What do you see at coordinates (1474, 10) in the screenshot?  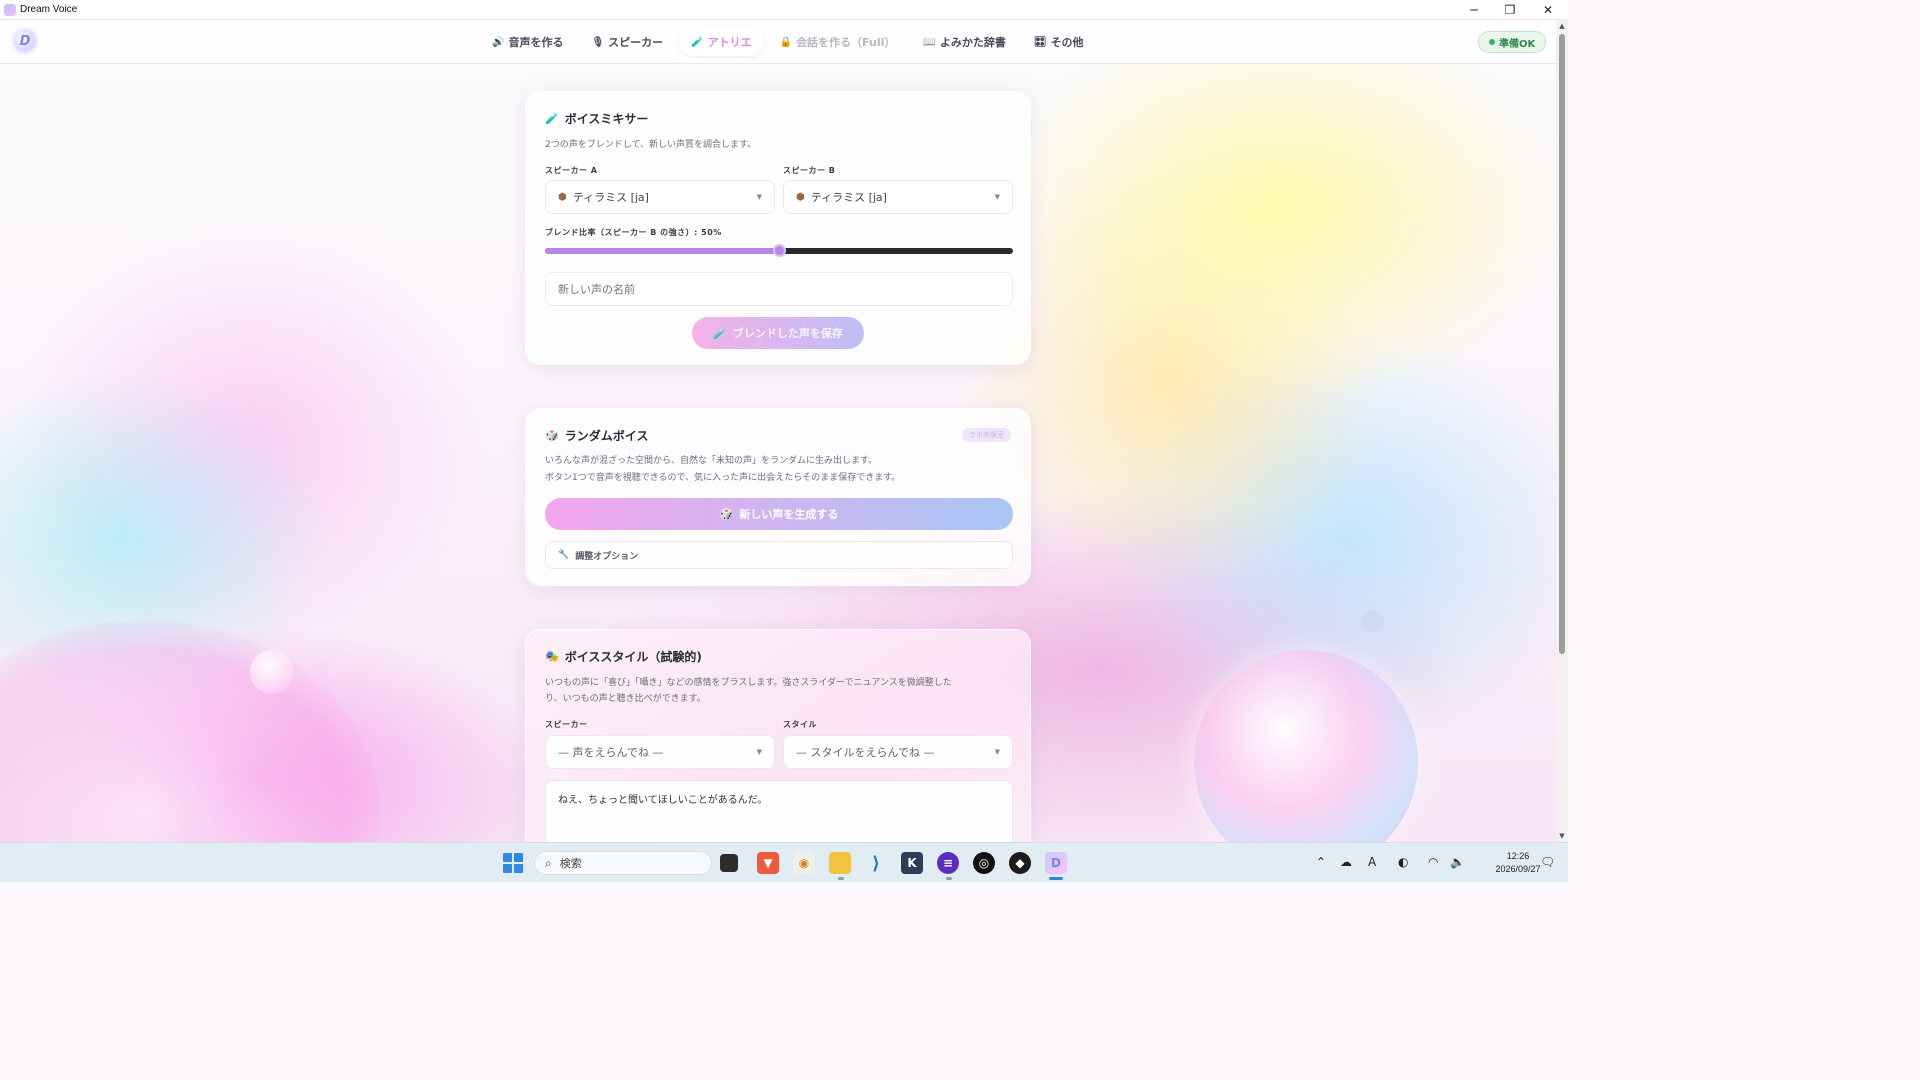 I see `minimize-button: ─` at bounding box center [1474, 10].